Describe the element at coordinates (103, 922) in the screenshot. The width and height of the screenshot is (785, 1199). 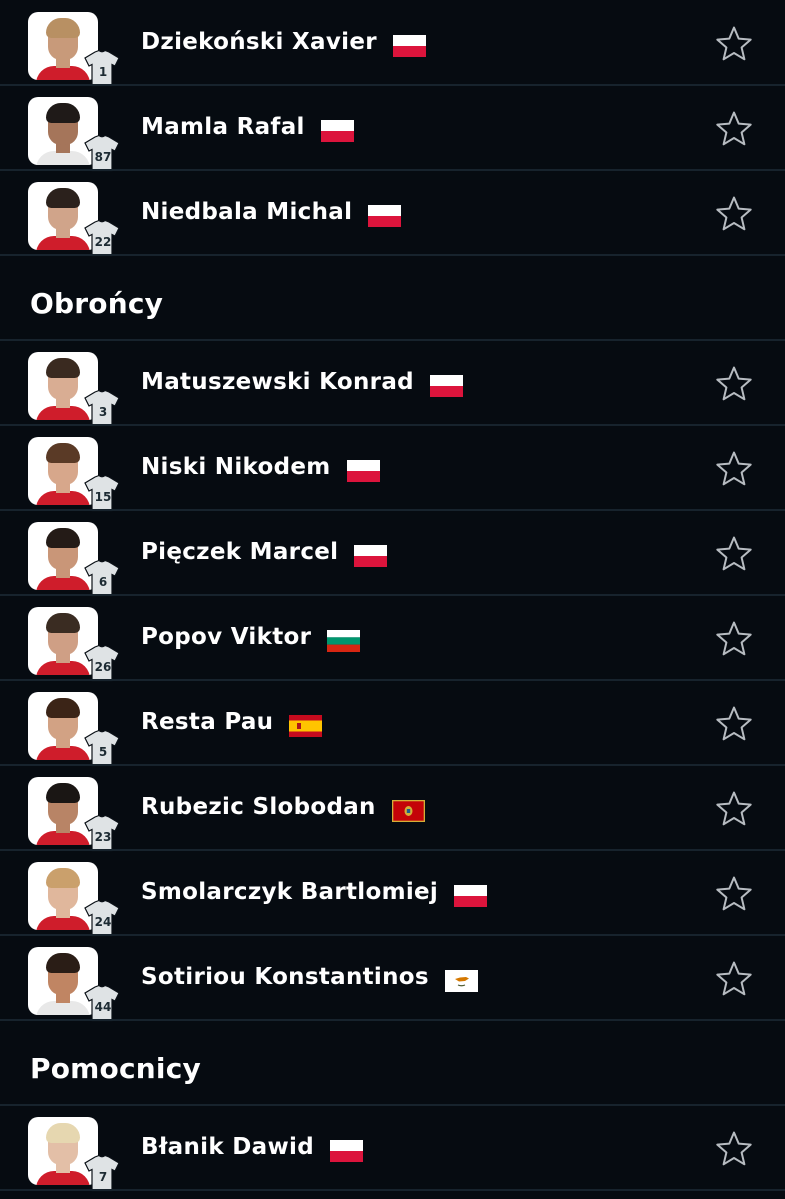
I see `jersey-number: 24` at that location.